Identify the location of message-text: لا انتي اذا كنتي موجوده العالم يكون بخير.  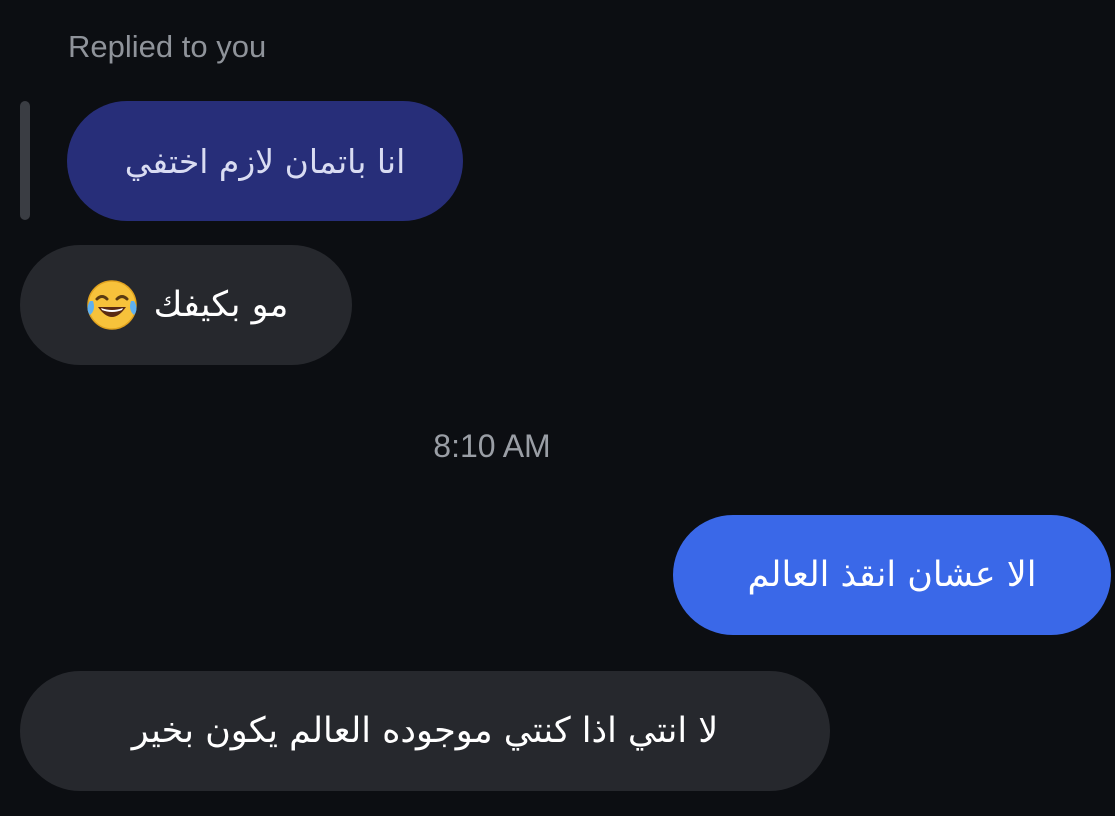
(425, 730).